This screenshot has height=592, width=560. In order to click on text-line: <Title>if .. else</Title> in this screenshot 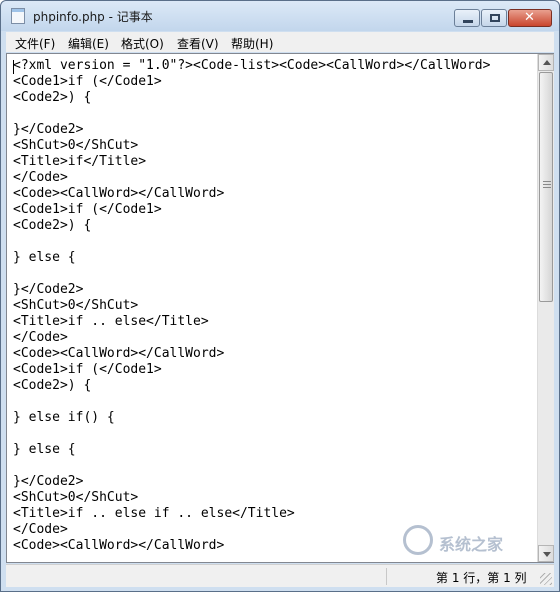, I will do `click(111, 321)`.